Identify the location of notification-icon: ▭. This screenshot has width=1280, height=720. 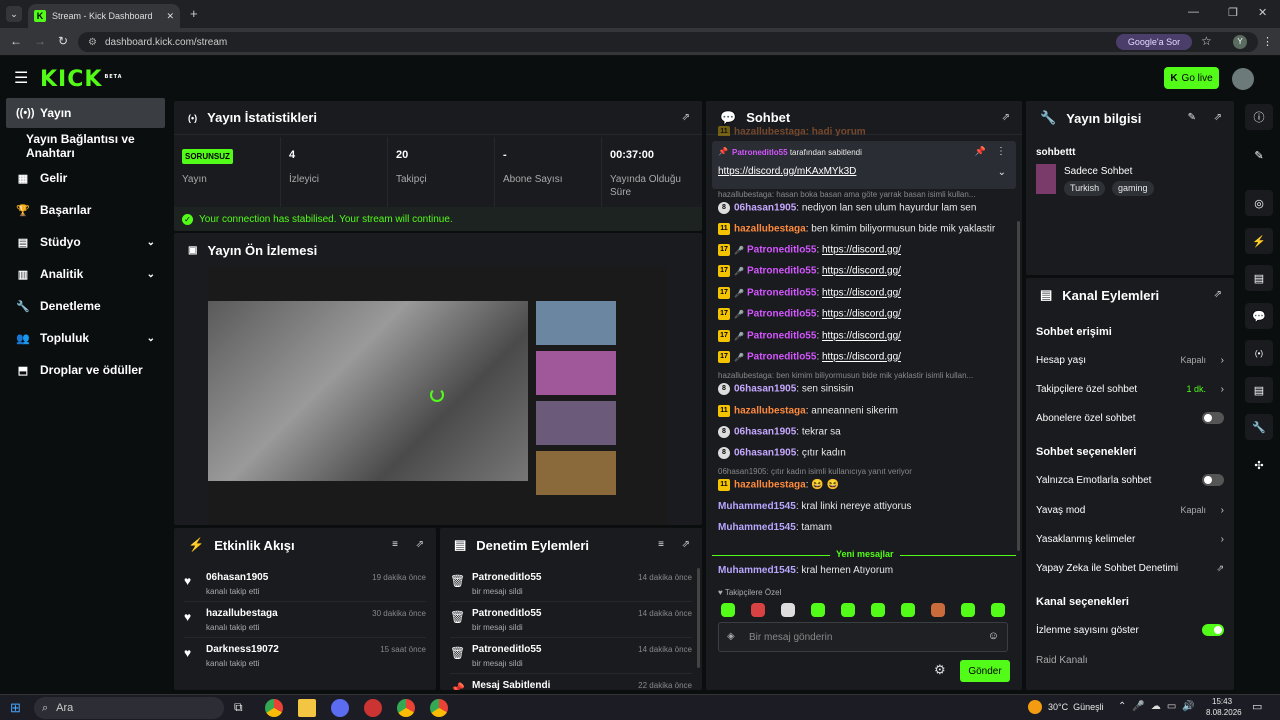
(1257, 706).